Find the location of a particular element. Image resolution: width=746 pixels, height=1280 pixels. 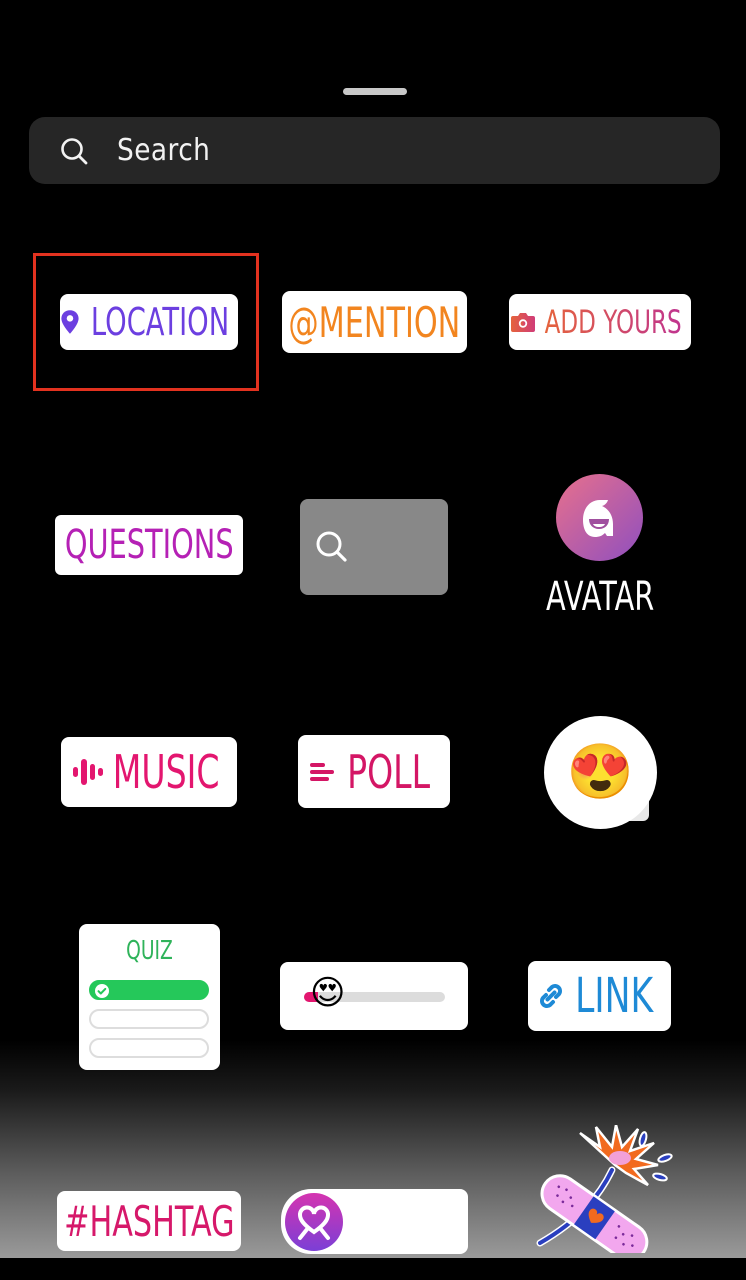

avatar-sticker is located at coordinates (599, 517).